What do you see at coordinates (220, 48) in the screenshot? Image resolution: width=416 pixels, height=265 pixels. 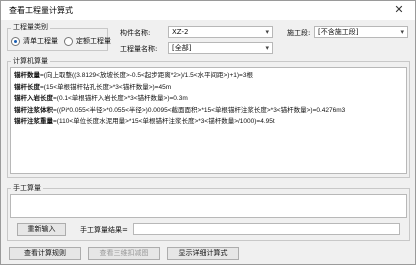 I see `qty-name-select: [全部] ▾` at bounding box center [220, 48].